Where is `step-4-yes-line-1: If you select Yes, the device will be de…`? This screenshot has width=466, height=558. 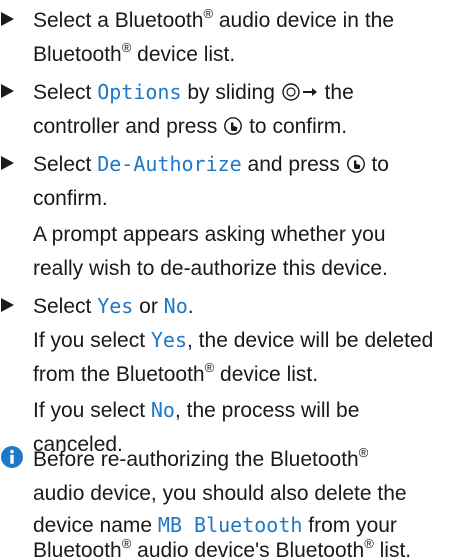 step-4-yes-line-1: If you select Yes, the device will be de… is located at coordinates (233, 340).